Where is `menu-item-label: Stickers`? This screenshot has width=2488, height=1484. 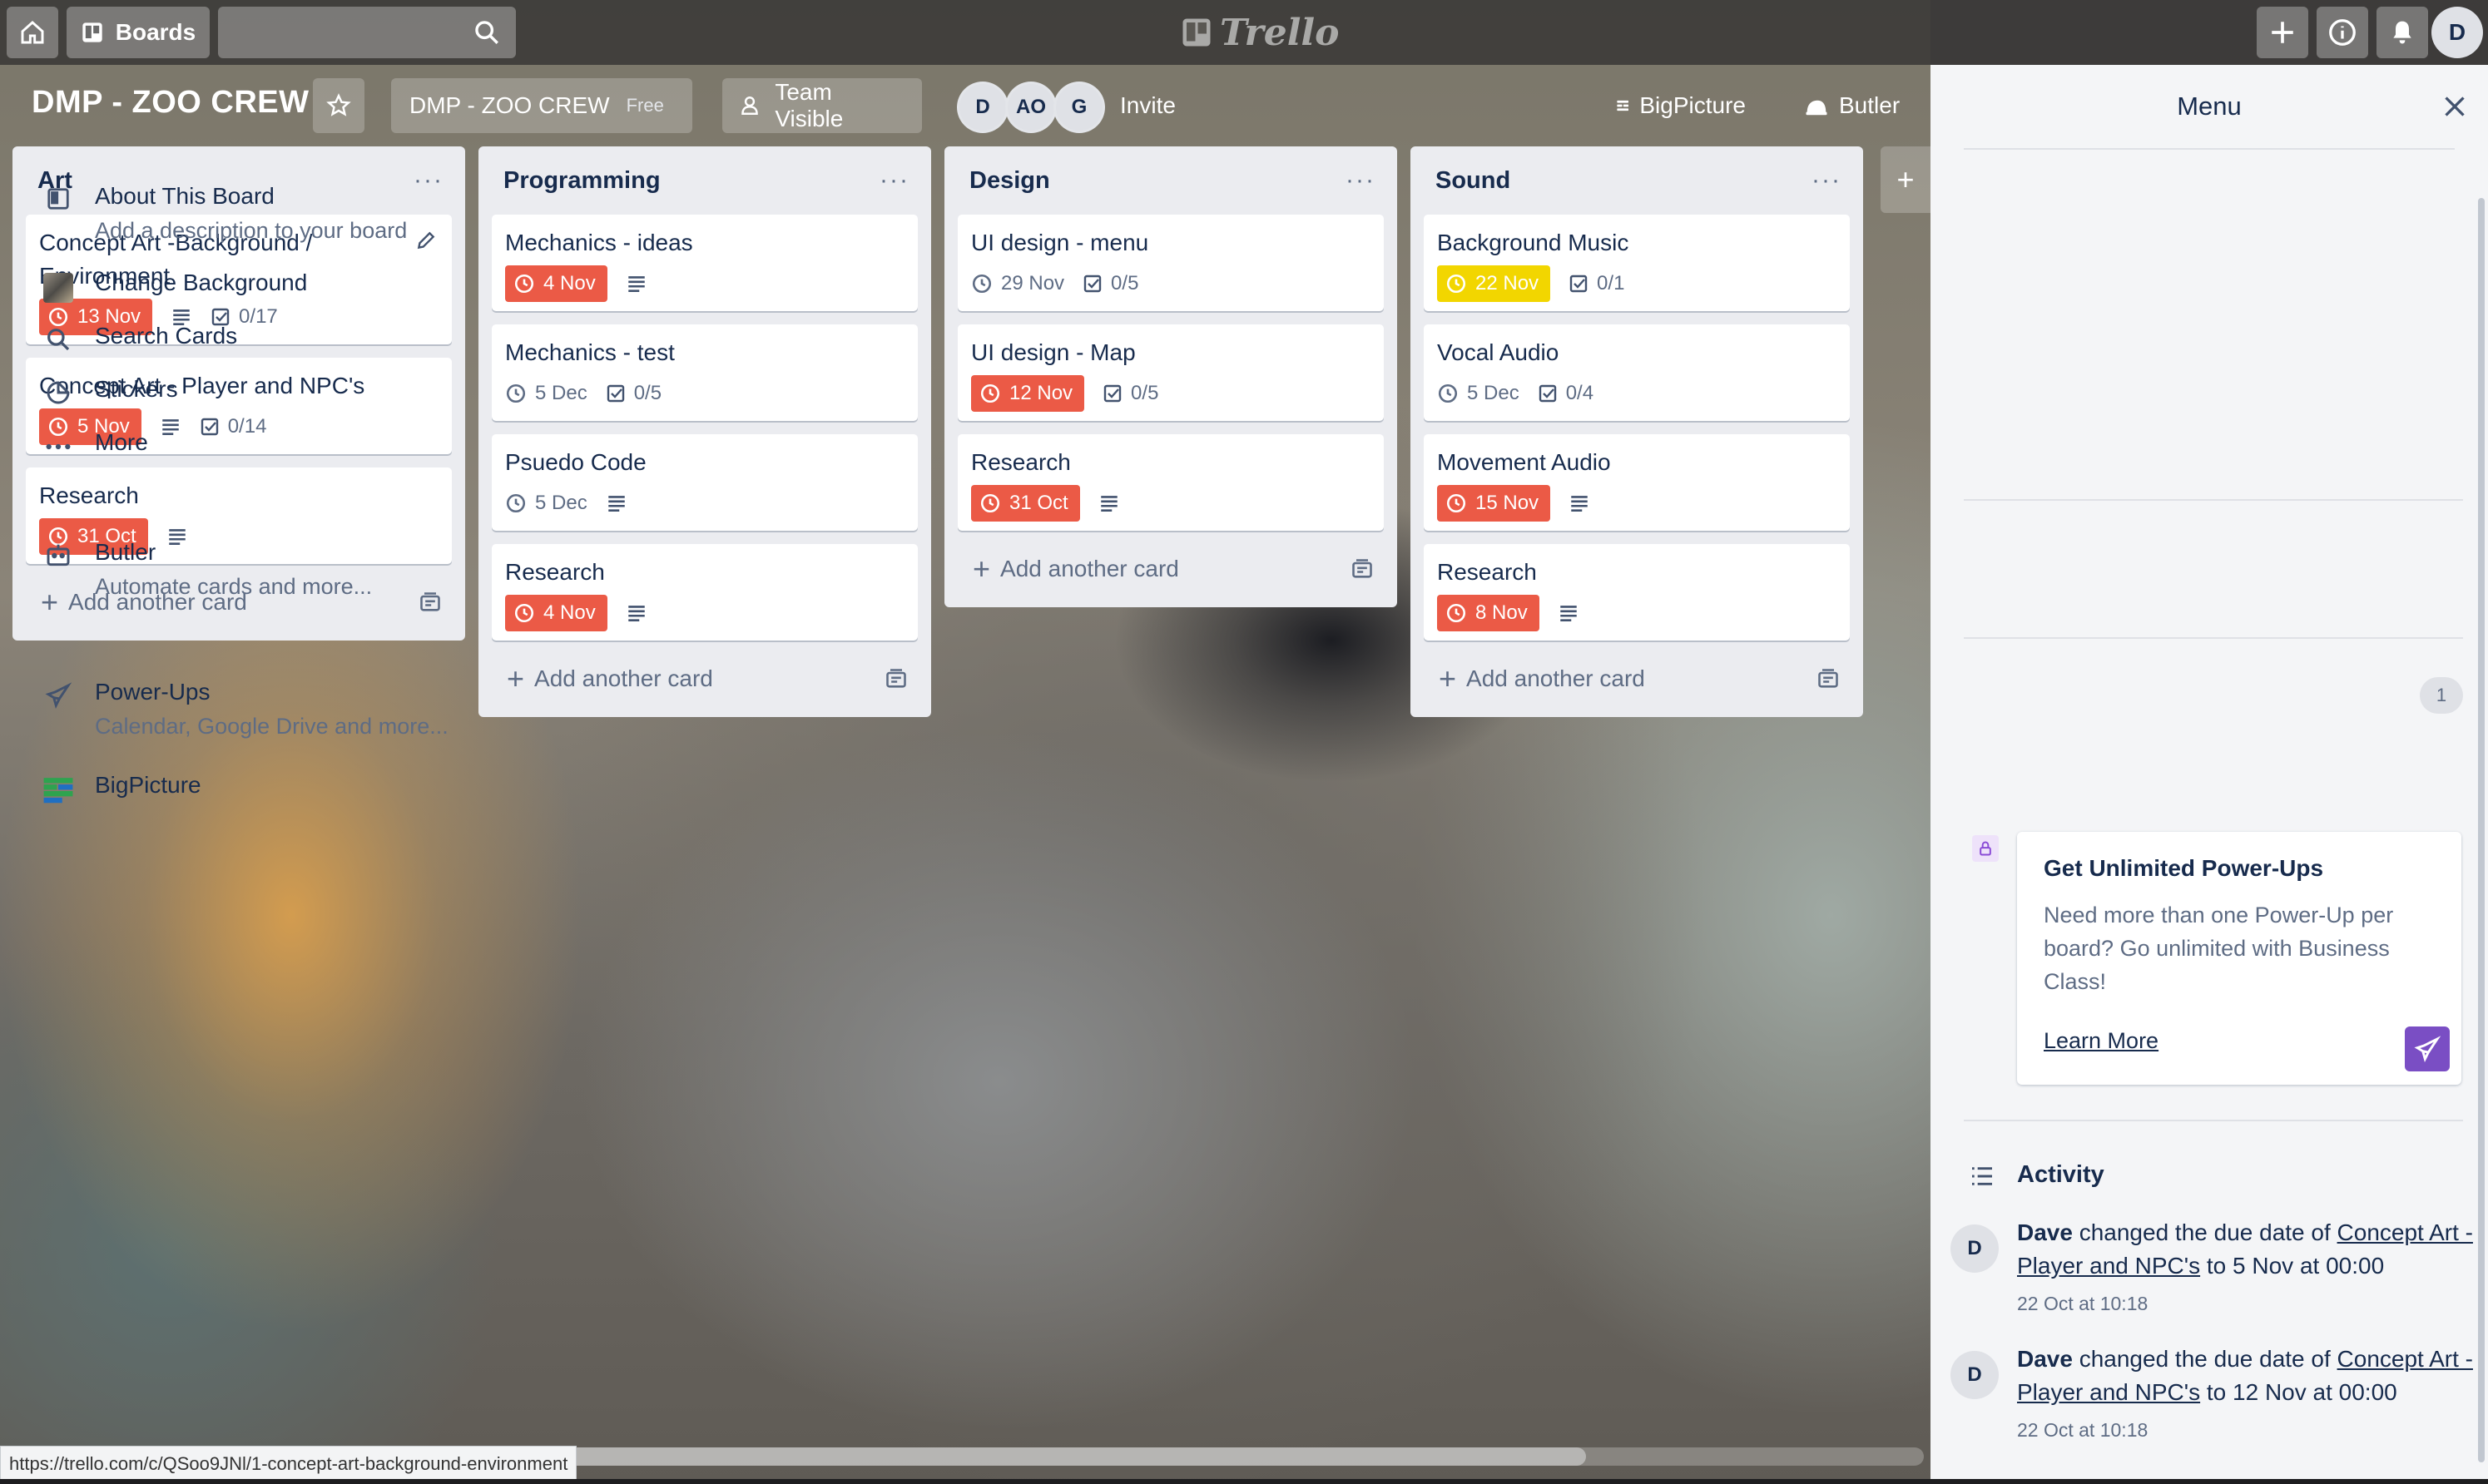 menu-item-label: Stickers is located at coordinates (136, 389).